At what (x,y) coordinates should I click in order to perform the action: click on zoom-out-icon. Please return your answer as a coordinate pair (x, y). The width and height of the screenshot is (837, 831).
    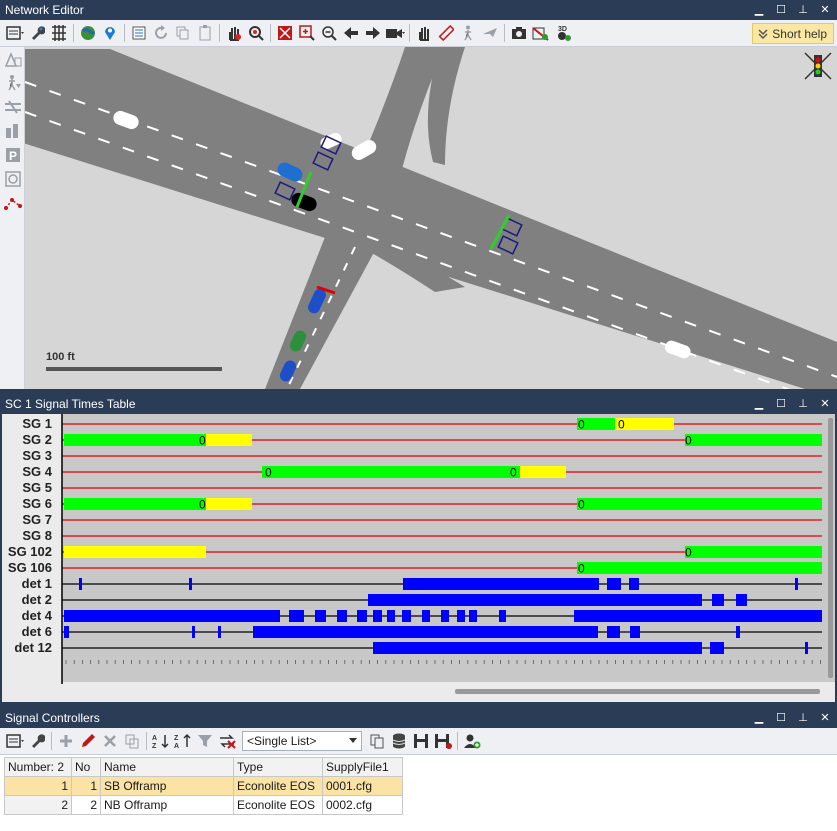
    Looking at the image, I should click on (329, 33).